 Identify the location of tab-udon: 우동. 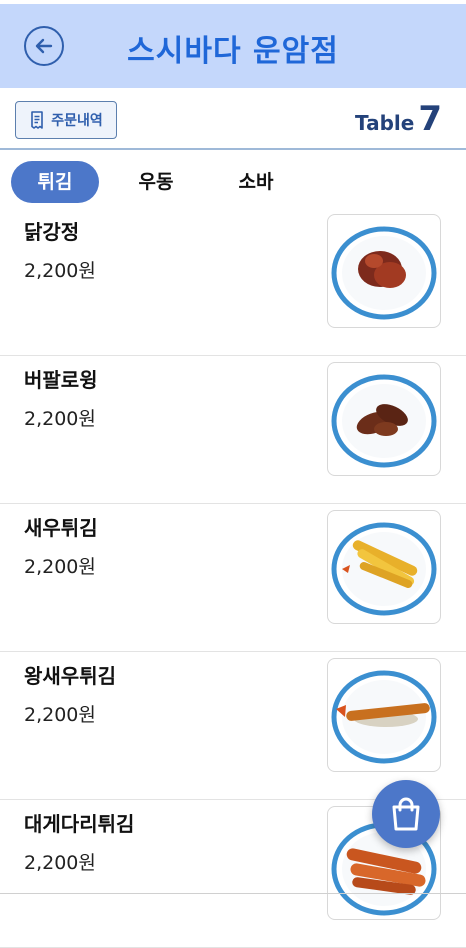
(156, 182).